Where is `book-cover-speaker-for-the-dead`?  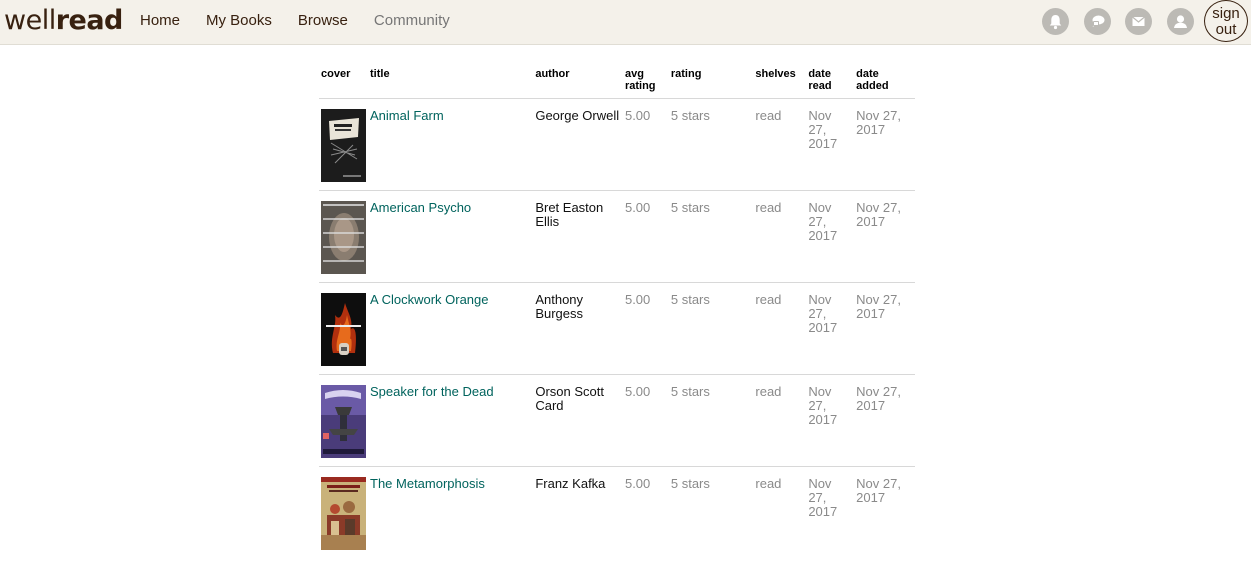 book-cover-speaker-for-the-dead is located at coordinates (343, 421).